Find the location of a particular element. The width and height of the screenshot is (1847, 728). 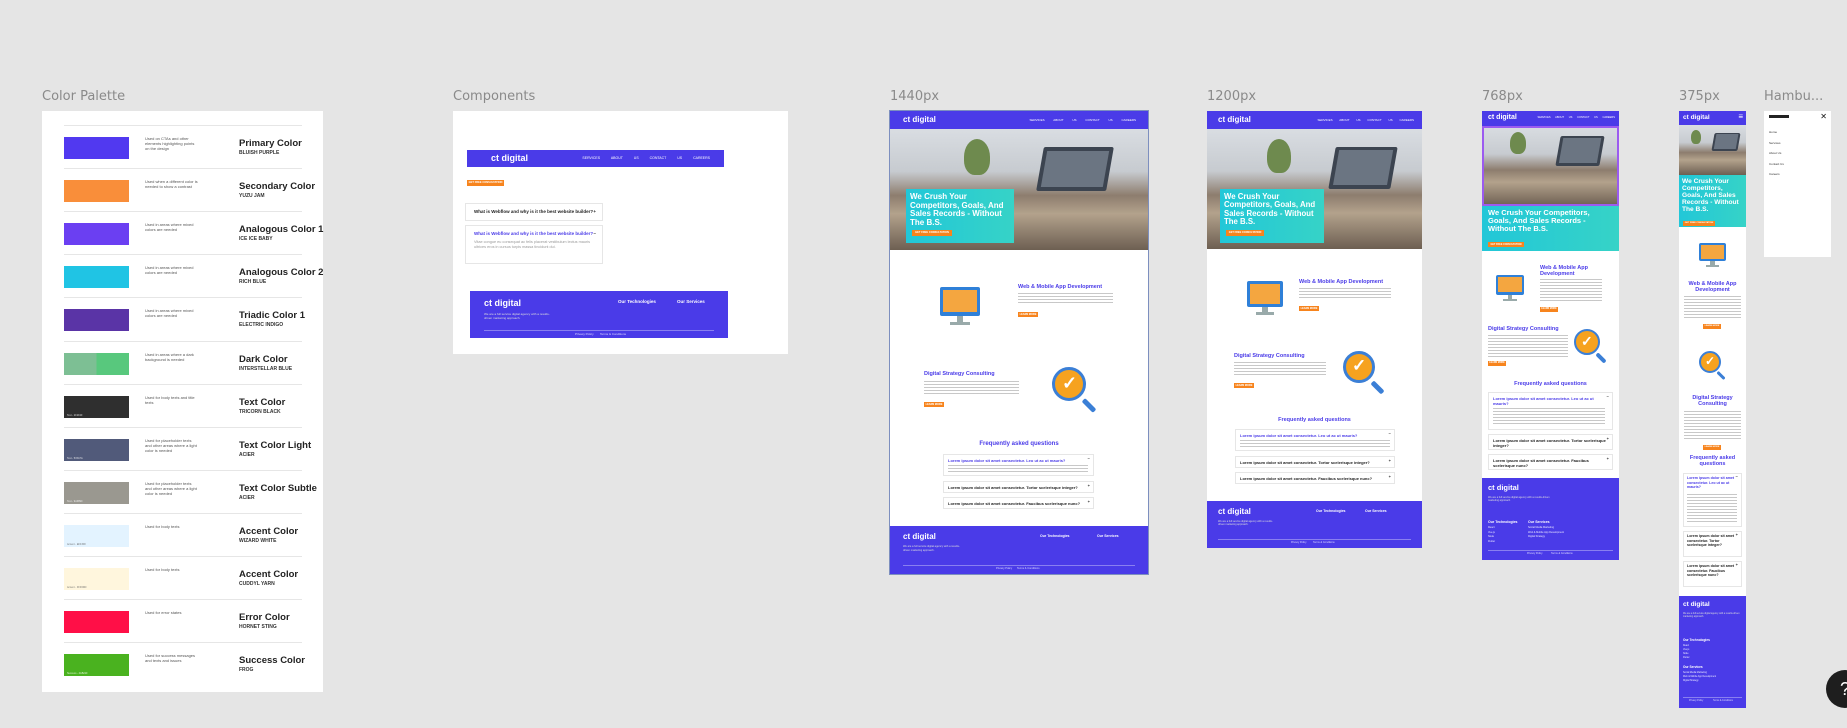

help-icon: ? is located at coordinates (1836, 689).